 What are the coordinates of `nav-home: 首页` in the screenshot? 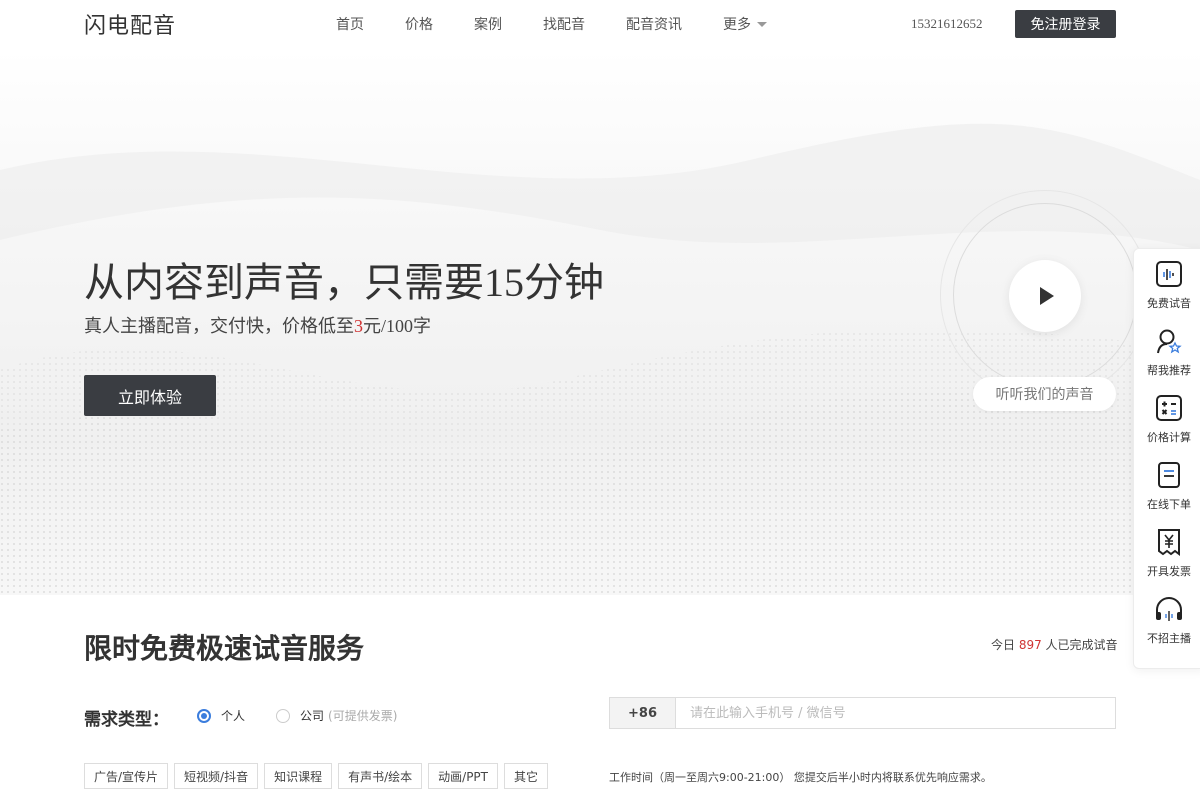 It's located at (350, 24).